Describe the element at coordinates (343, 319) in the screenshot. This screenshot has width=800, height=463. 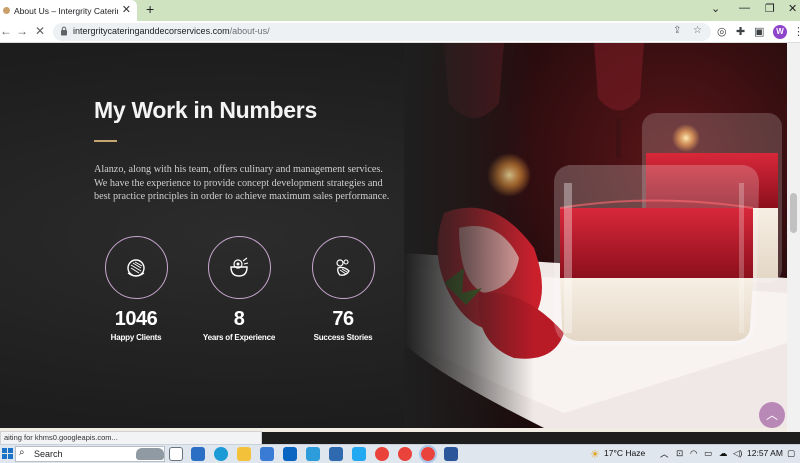
I see `stat-value: 76` at that location.